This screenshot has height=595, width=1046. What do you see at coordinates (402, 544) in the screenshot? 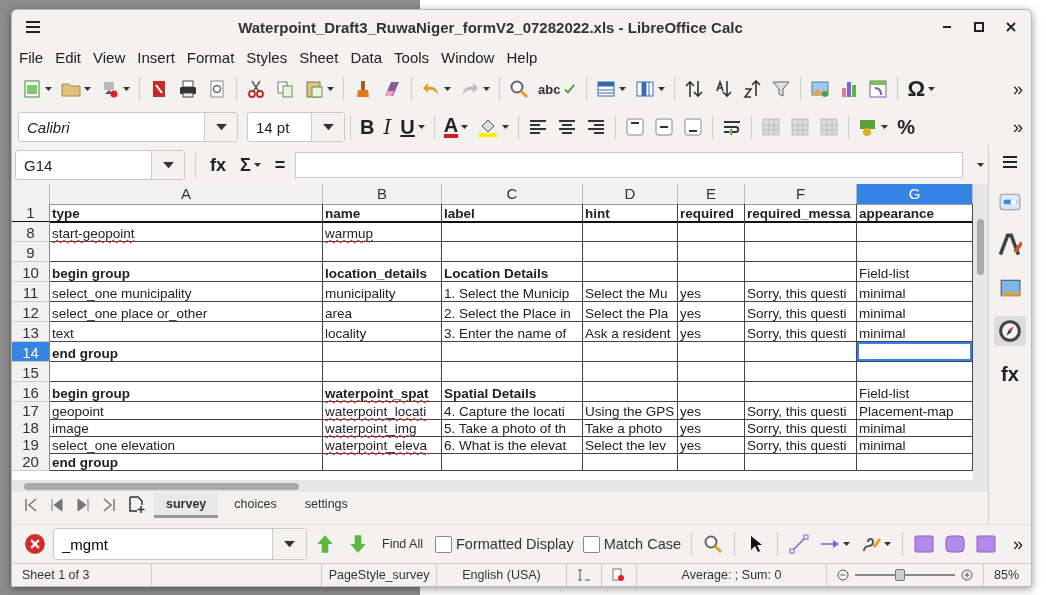
I see `find-all-button: Find All` at bounding box center [402, 544].